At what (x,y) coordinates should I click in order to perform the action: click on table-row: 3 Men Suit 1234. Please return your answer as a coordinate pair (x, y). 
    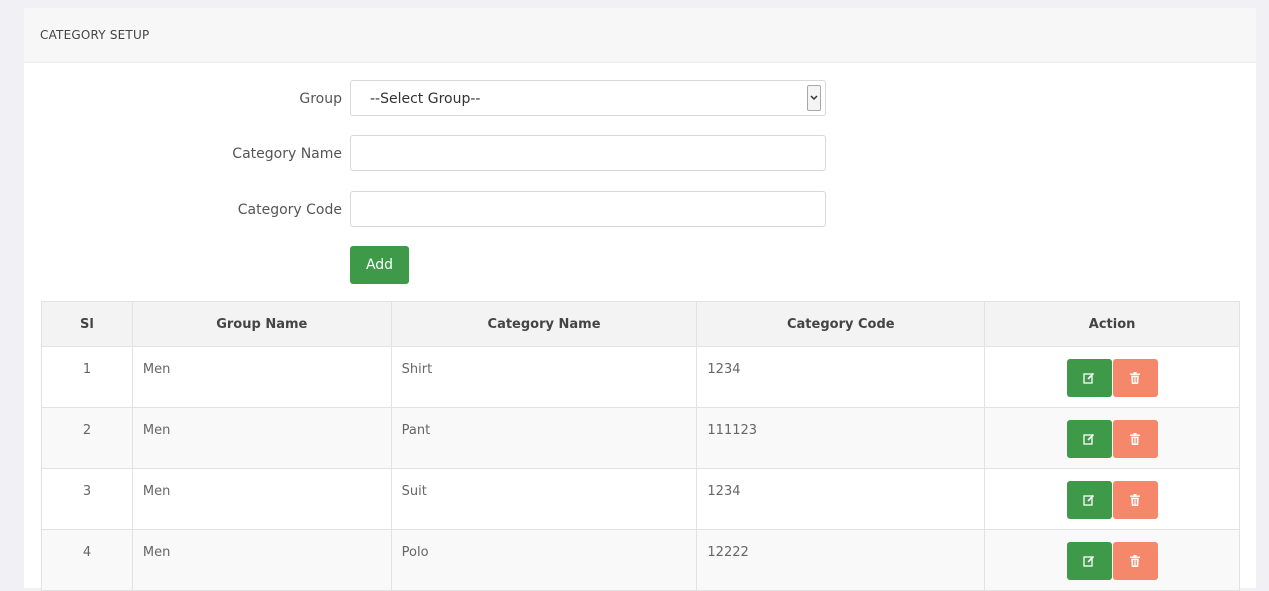
    Looking at the image, I should click on (640, 499).